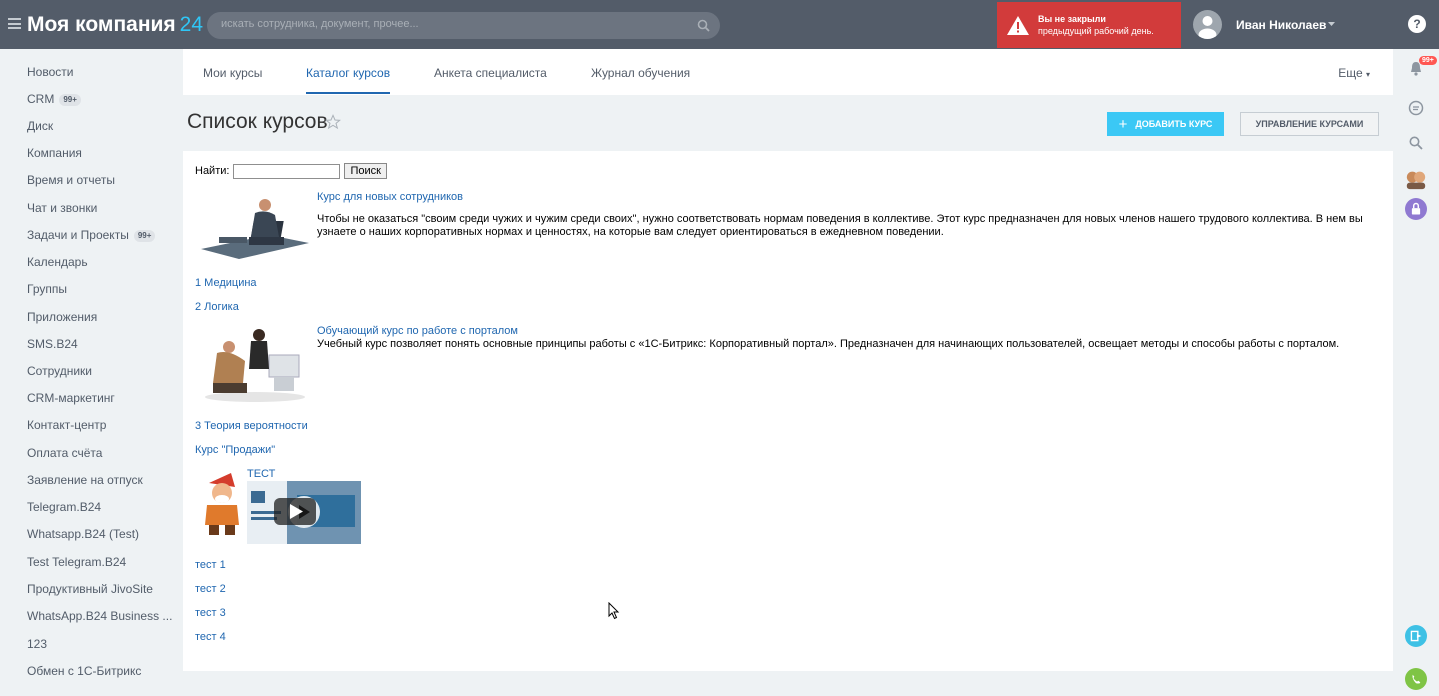 The height and width of the screenshot is (696, 1439). What do you see at coordinates (232, 73) in the screenshot?
I see `tab-my-courses: Мои курсы` at bounding box center [232, 73].